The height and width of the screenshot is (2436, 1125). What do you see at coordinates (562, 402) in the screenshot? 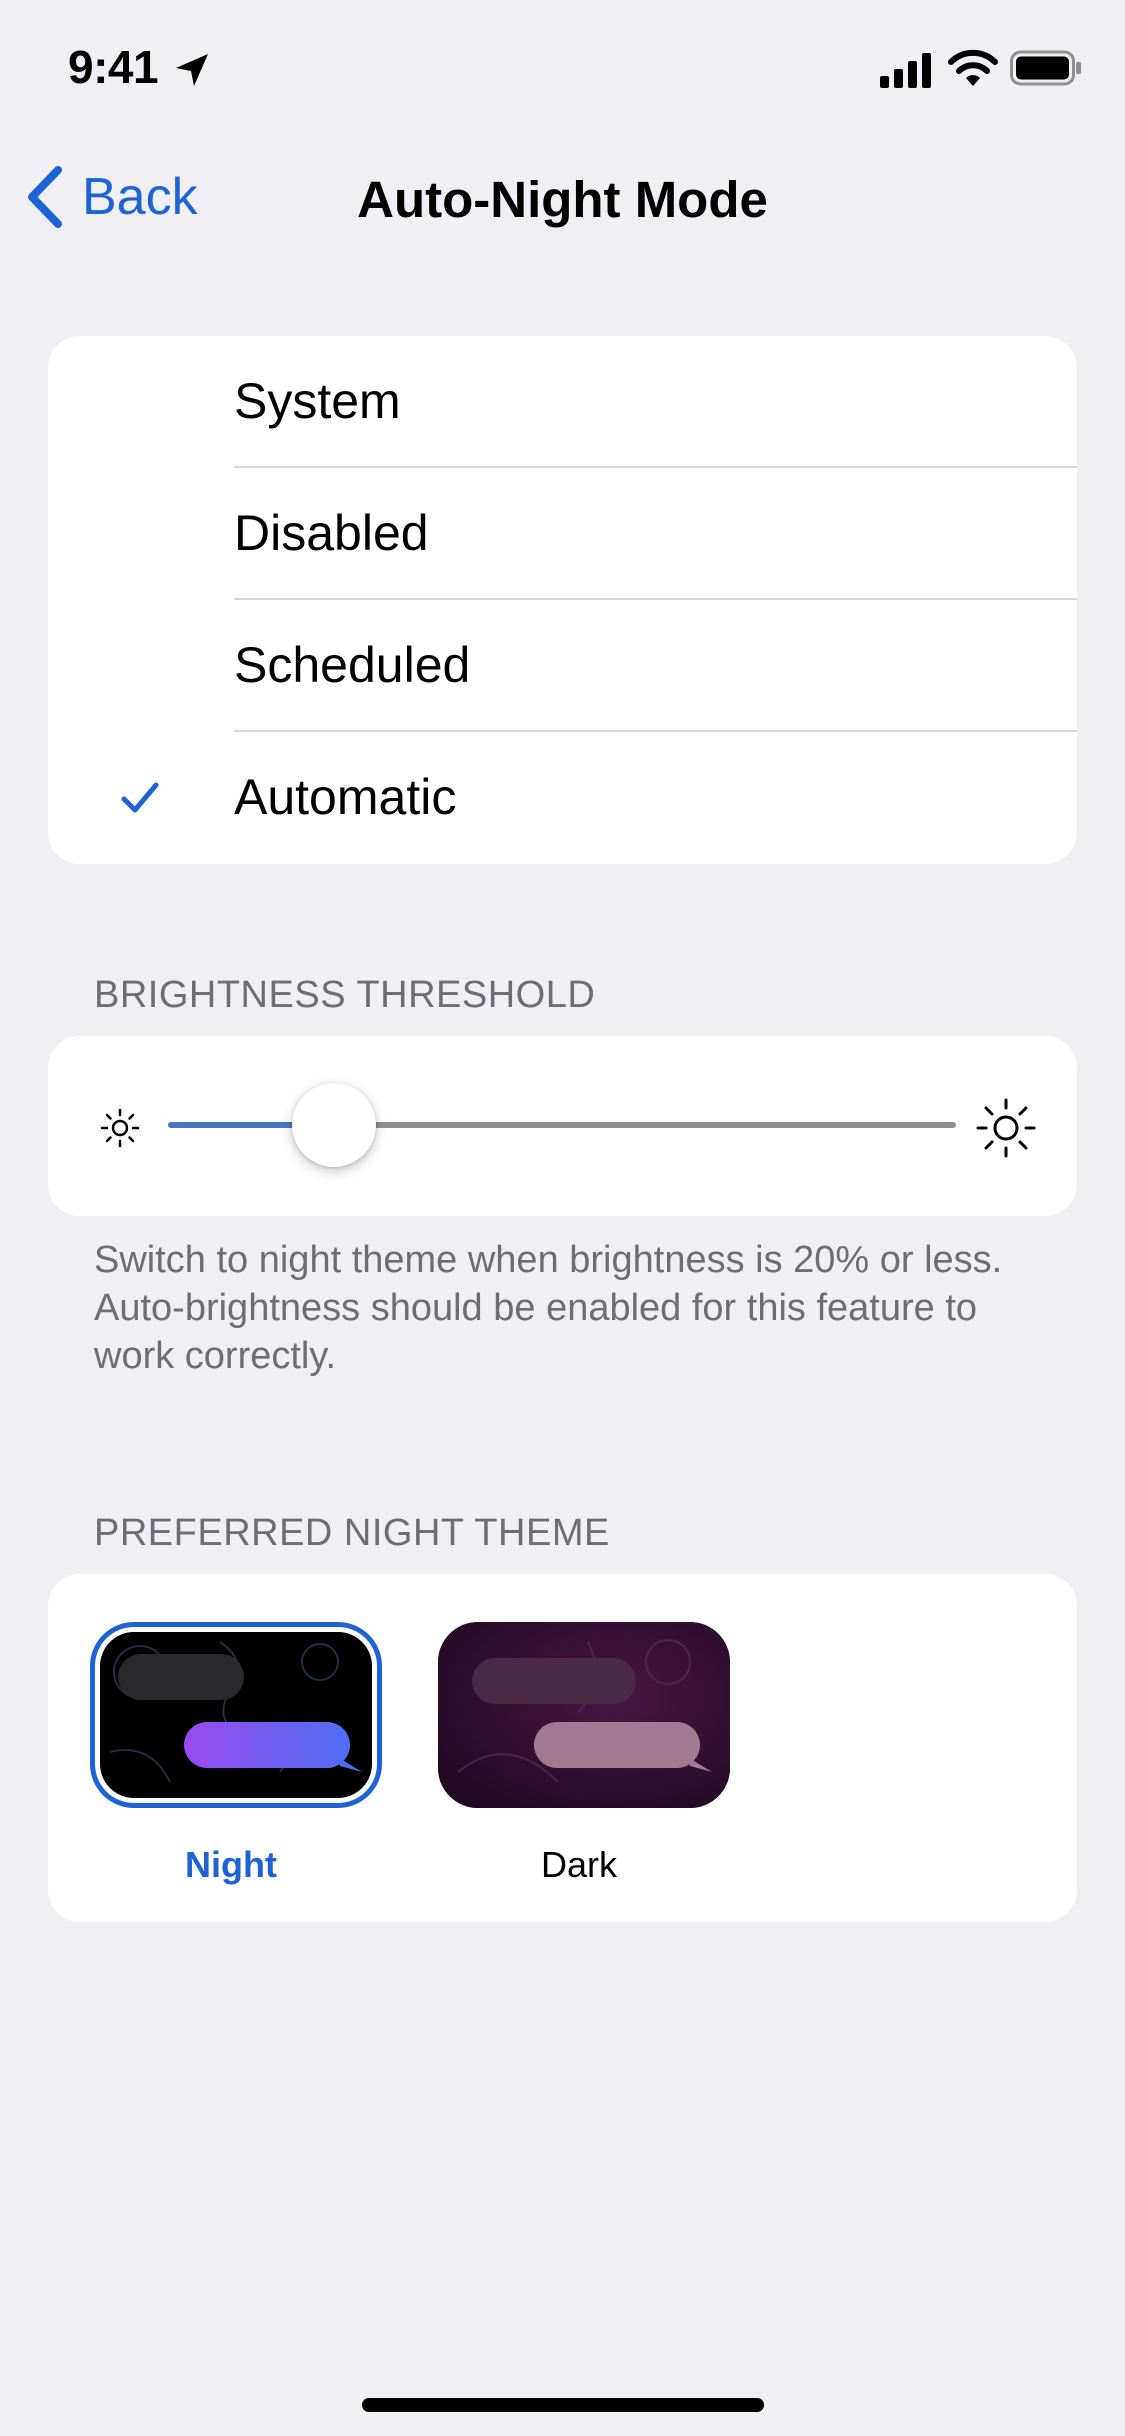
I see `mode-option-system: System` at bounding box center [562, 402].